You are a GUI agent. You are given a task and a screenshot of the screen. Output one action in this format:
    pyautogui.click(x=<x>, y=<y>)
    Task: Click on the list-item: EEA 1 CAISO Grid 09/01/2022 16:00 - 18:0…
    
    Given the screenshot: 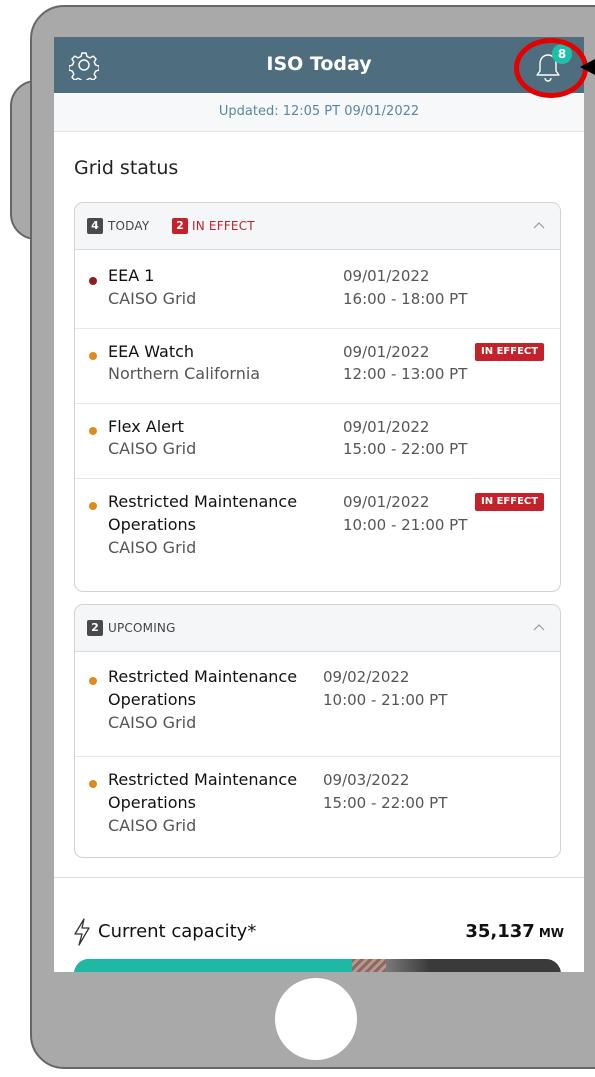 What is the action you would take?
    pyautogui.click(x=317, y=289)
    